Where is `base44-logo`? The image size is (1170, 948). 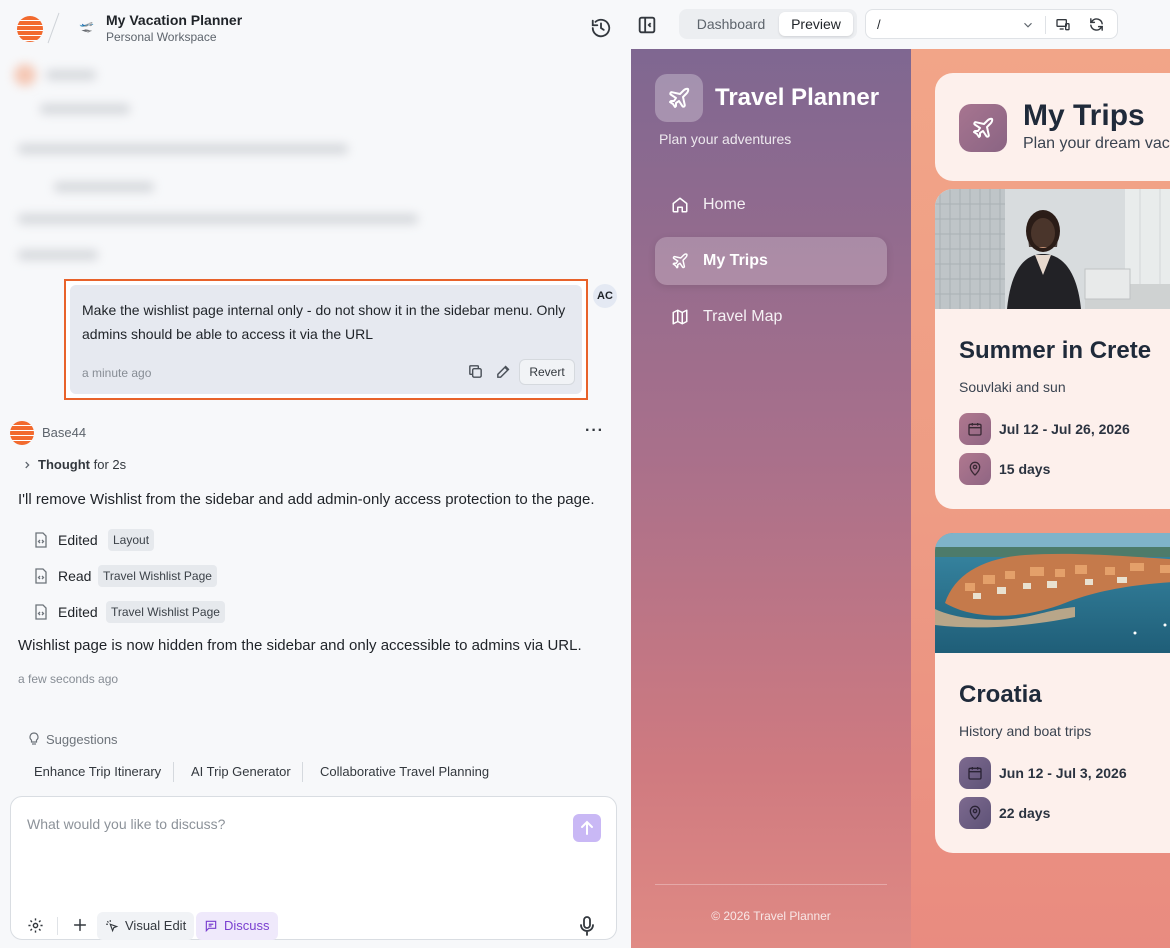
base44-logo is located at coordinates (30, 29).